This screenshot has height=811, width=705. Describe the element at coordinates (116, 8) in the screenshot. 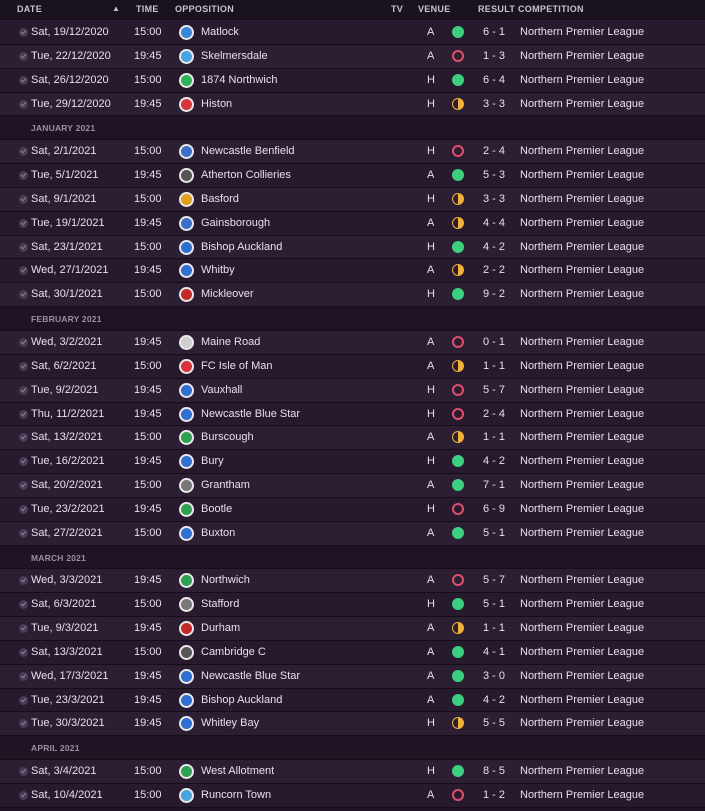

I see `sort-ascending-icon: ▲` at that location.